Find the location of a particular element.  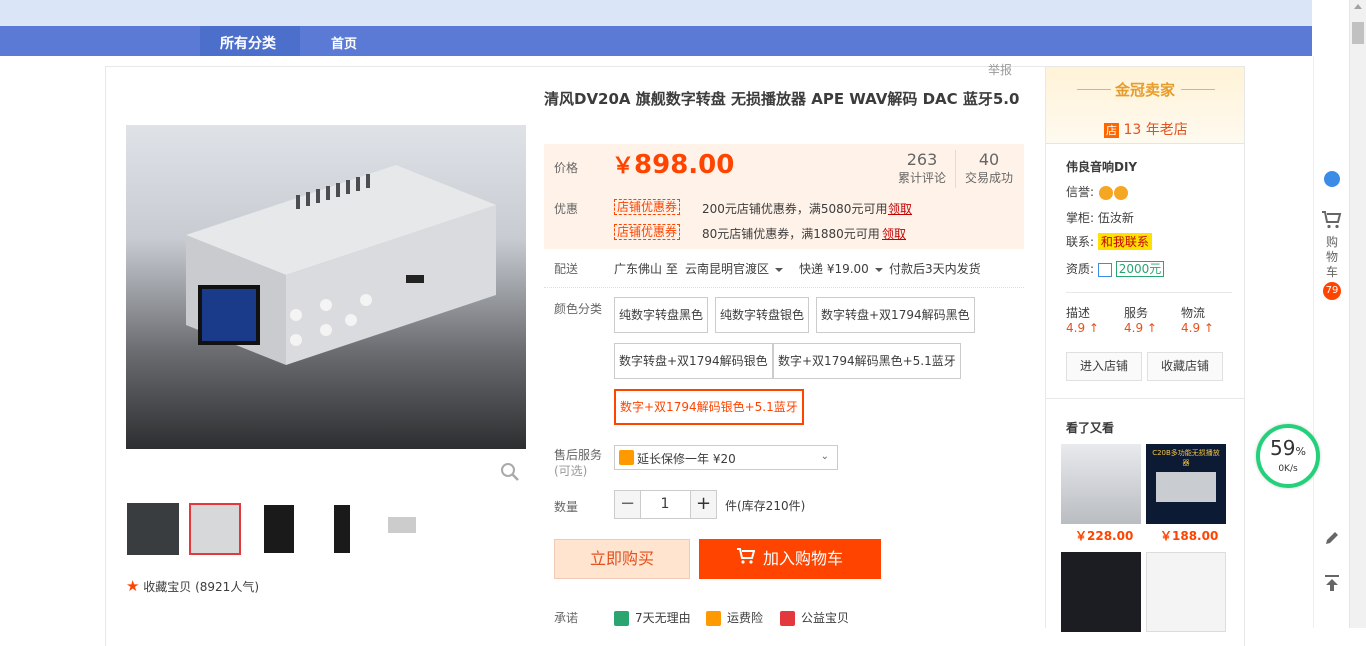

keeper-name: 伍汝新 is located at coordinates (1115, 218).